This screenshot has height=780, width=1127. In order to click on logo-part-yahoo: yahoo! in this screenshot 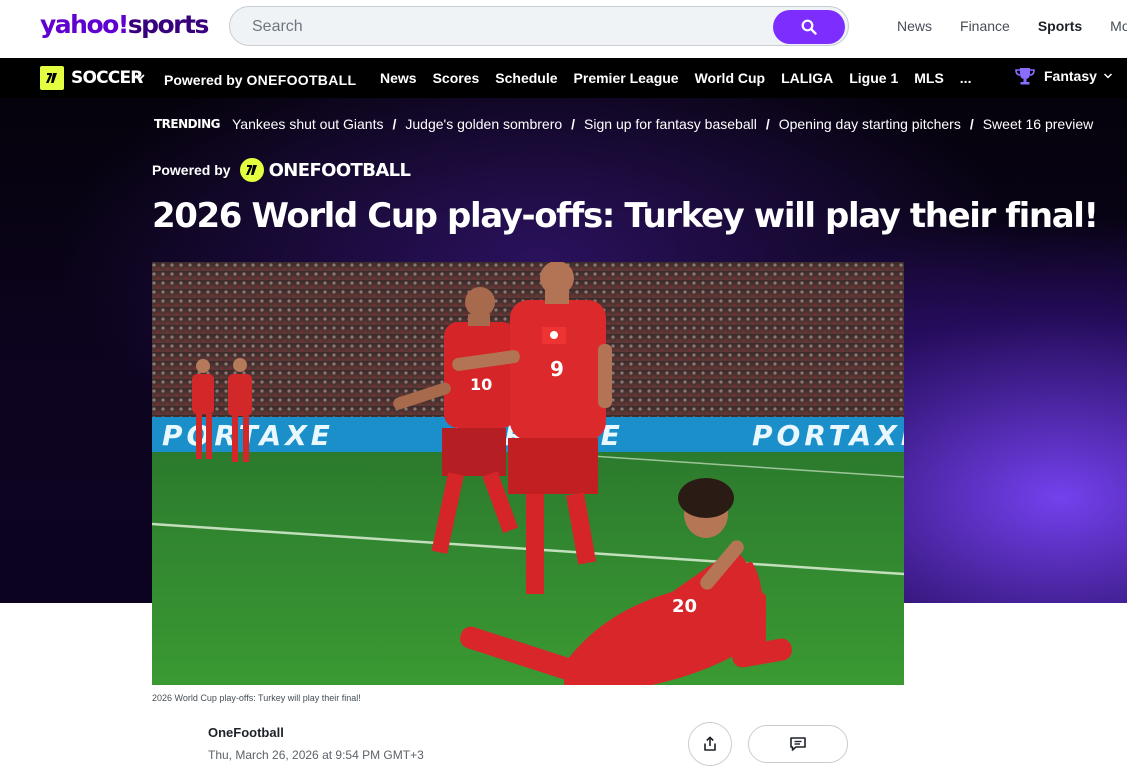, I will do `click(84, 24)`.